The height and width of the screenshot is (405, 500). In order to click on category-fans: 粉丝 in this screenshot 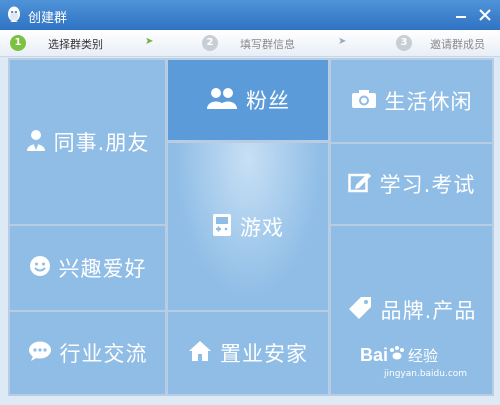, I will do `click(248, 100)`.